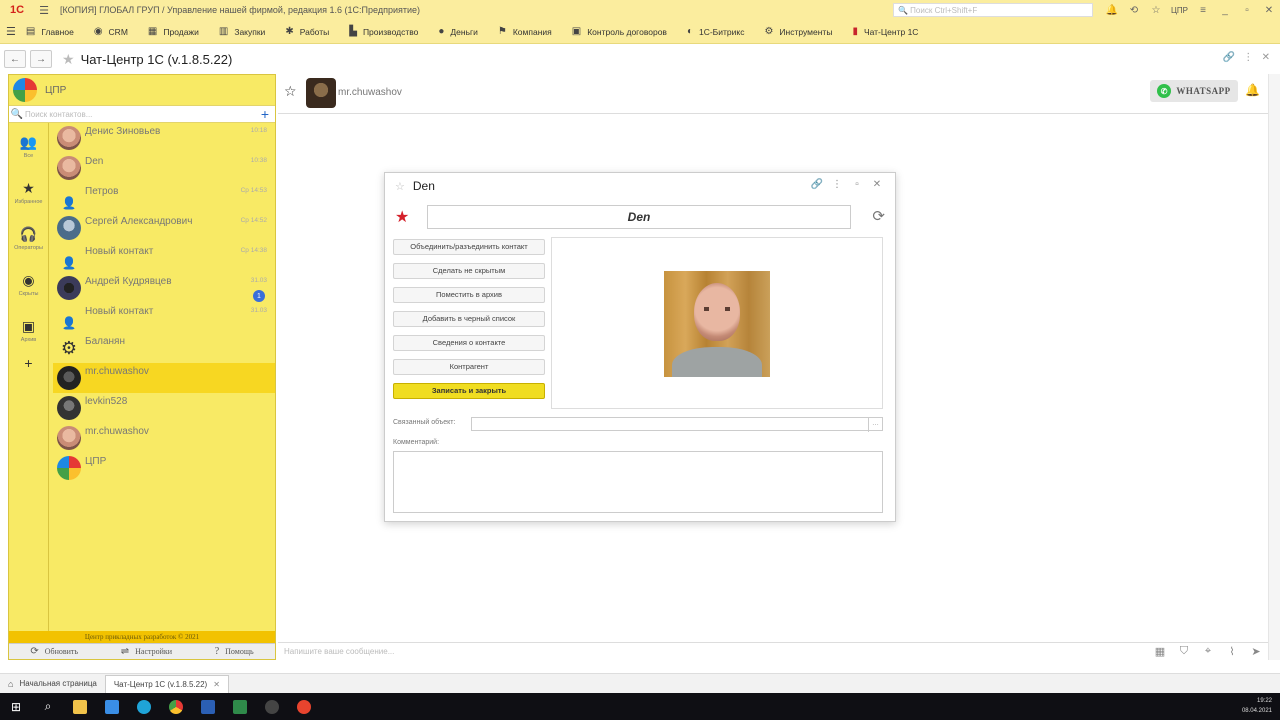  I want to click on refresh-icon: ⟳, so click(878, 216).